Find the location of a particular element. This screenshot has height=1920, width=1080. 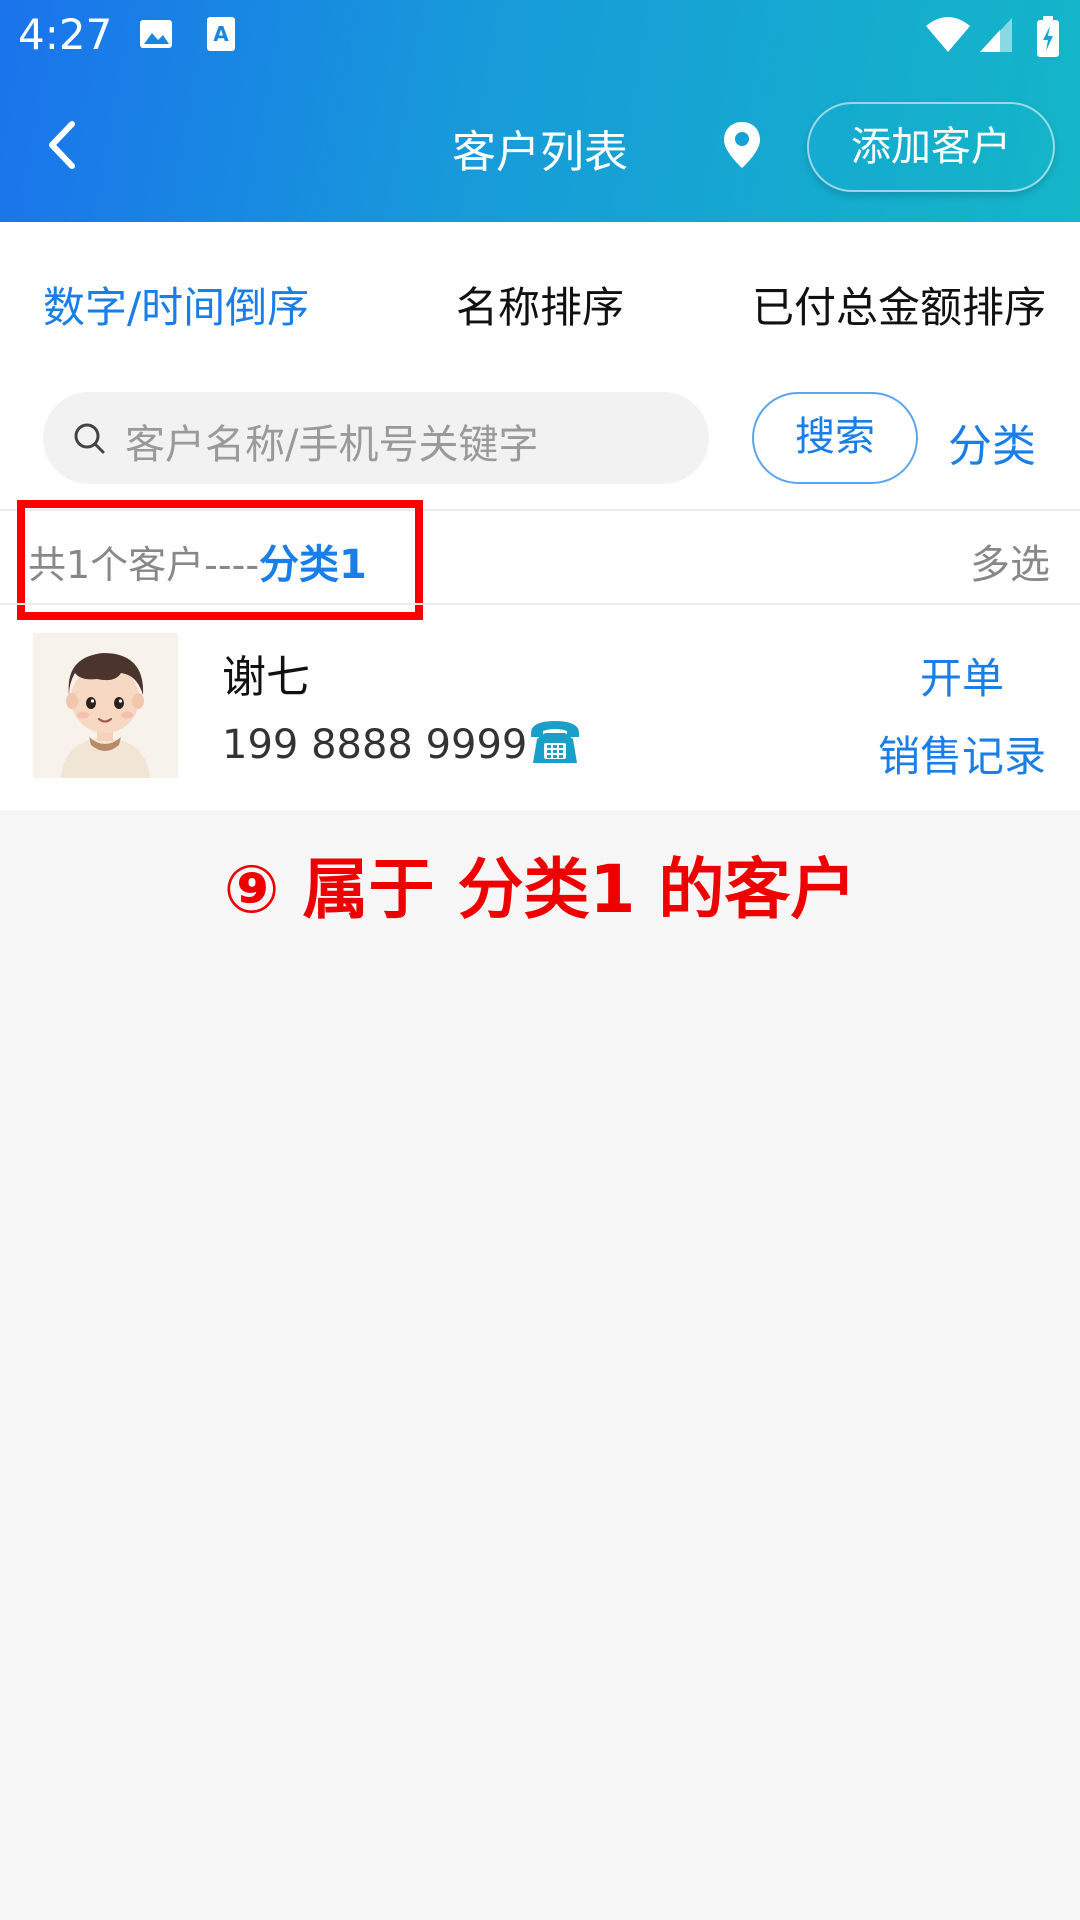

annotation-caption: ⑨ 属于 分类1 的客户 is located at coordinates (540, 889).